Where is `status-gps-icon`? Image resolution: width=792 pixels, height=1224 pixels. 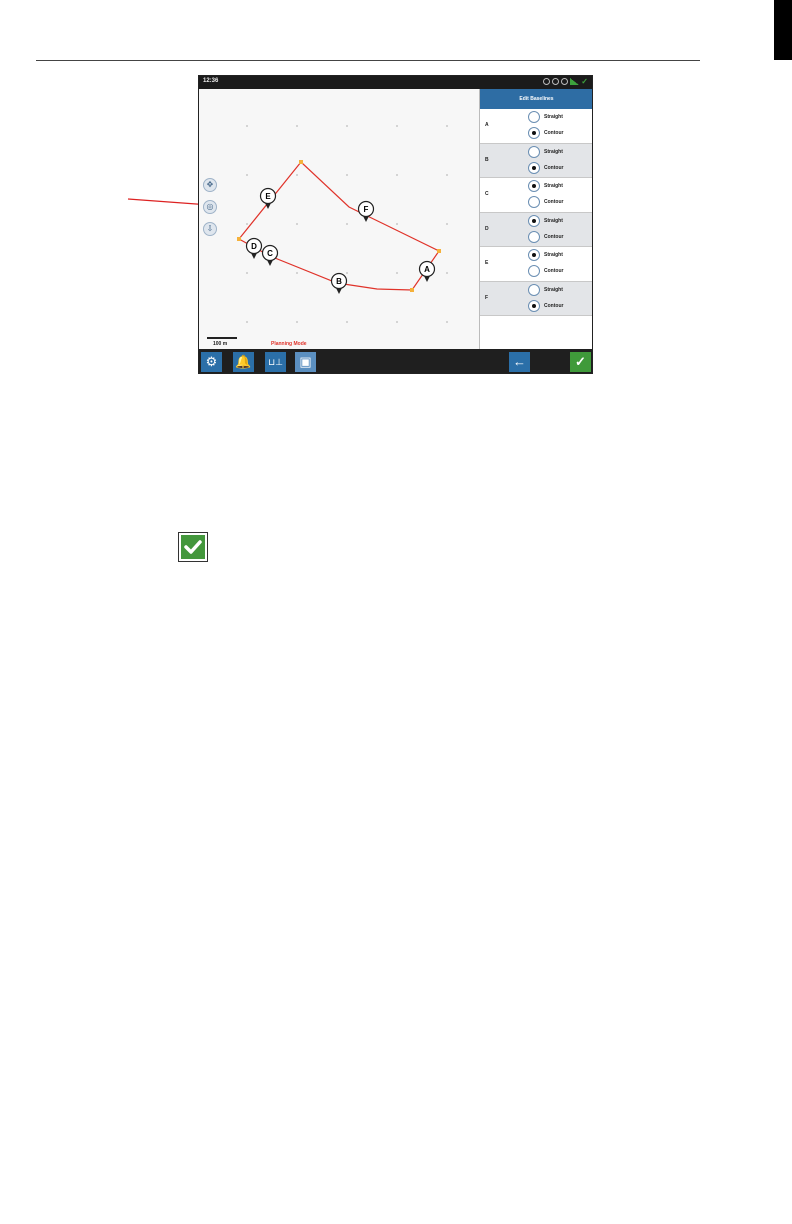
status-gps-icon is located at coordinates (556, 81).